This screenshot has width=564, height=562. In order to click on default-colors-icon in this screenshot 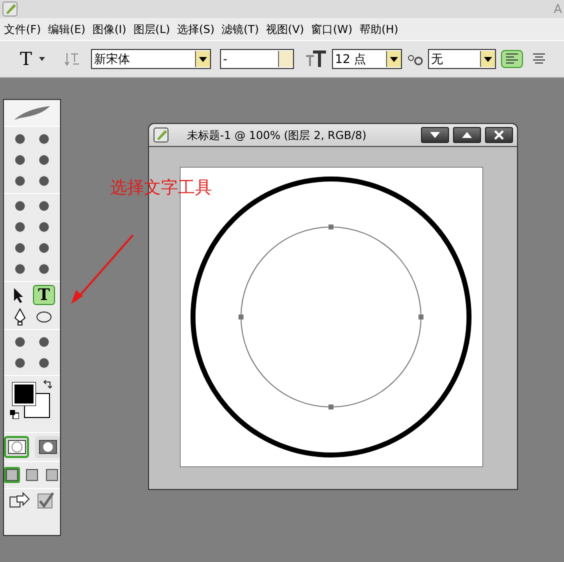, I will do `click(14, 414)`.